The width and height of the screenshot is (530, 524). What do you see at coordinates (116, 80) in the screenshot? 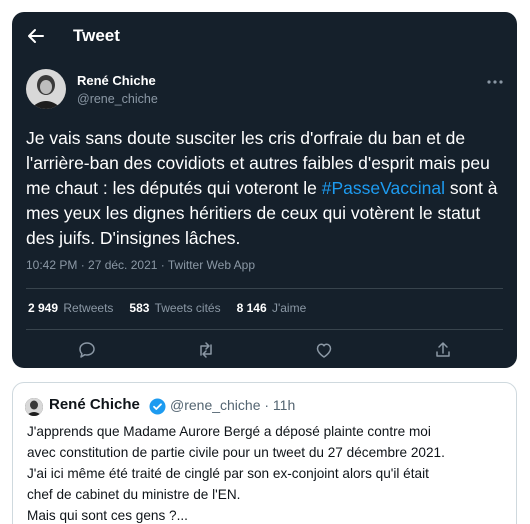
I see `author-name: René Chiche` at bounding box center [116, 80].